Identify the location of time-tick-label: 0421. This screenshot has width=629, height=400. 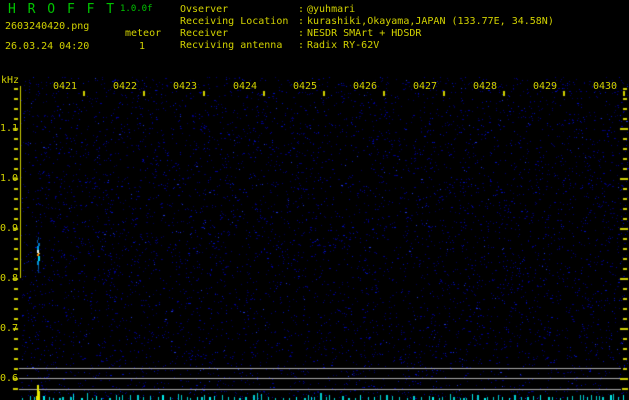
(65, 86).